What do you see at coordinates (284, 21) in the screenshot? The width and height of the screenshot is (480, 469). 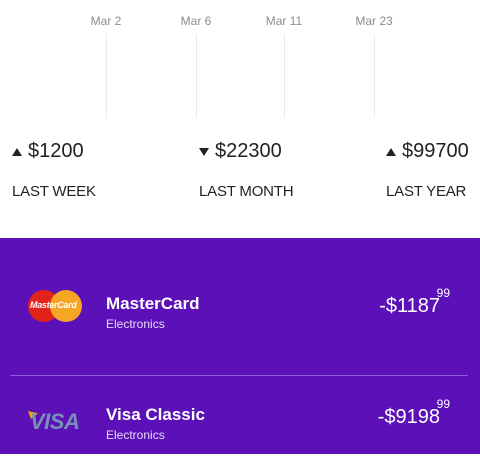 I see `date-label: Mar 11` at bounding box center [284, 21].